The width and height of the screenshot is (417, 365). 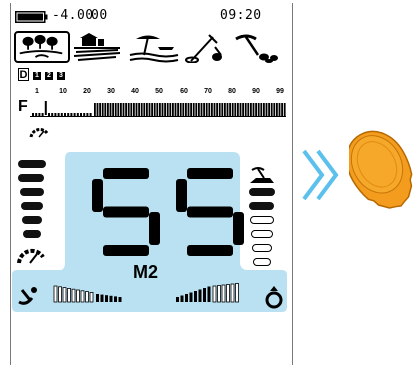 I want to click on discrimination-item: 1, so click(x=37, y=76).